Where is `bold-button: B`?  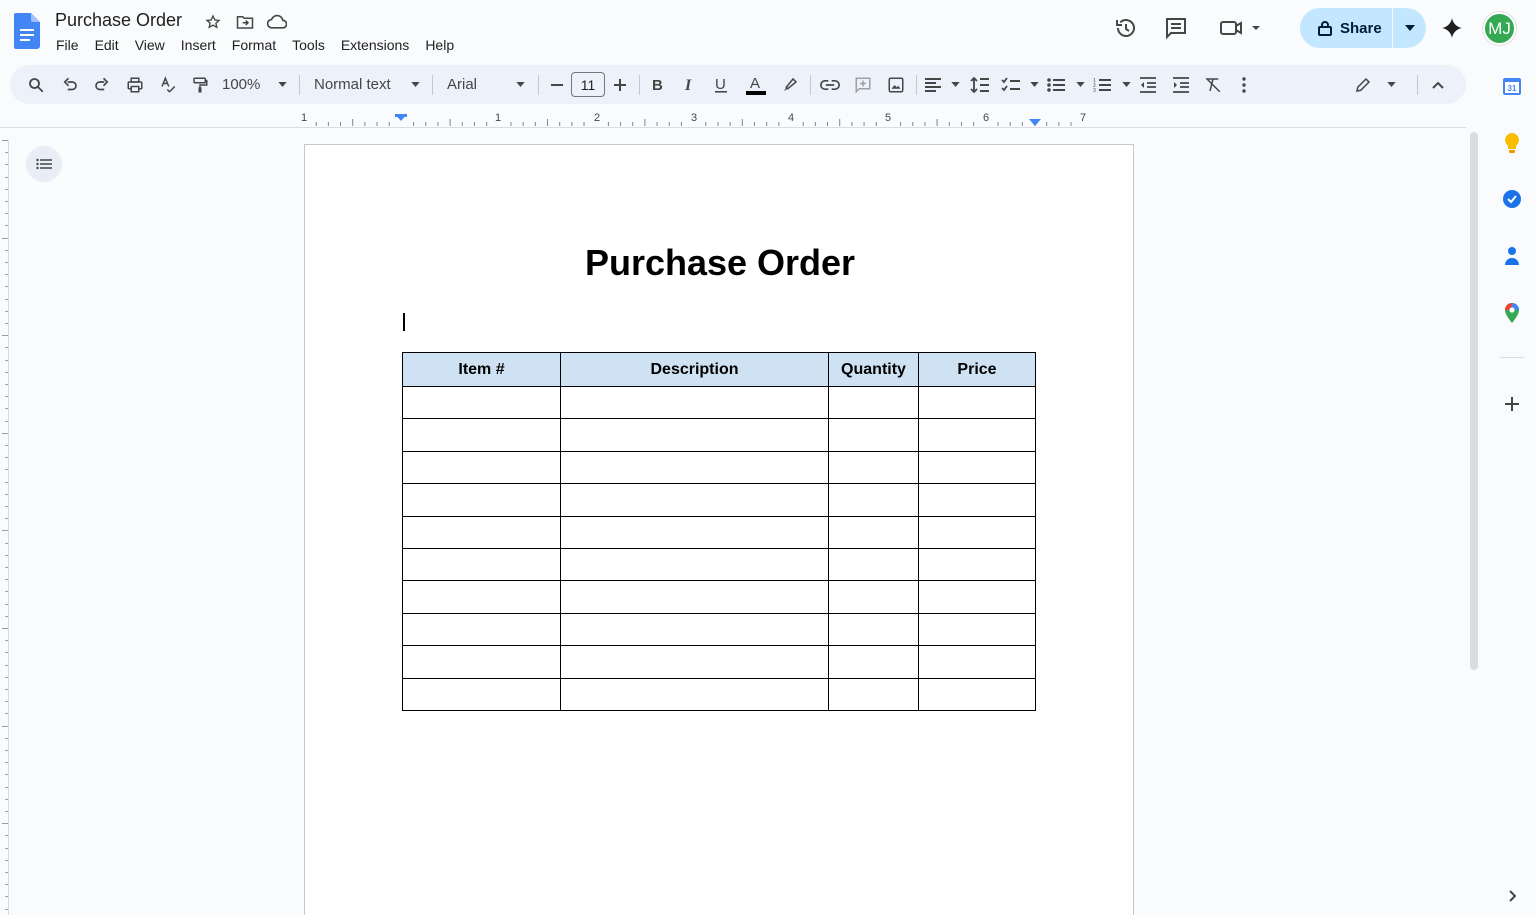 bold-button: B is located at coordinates (657, 84).